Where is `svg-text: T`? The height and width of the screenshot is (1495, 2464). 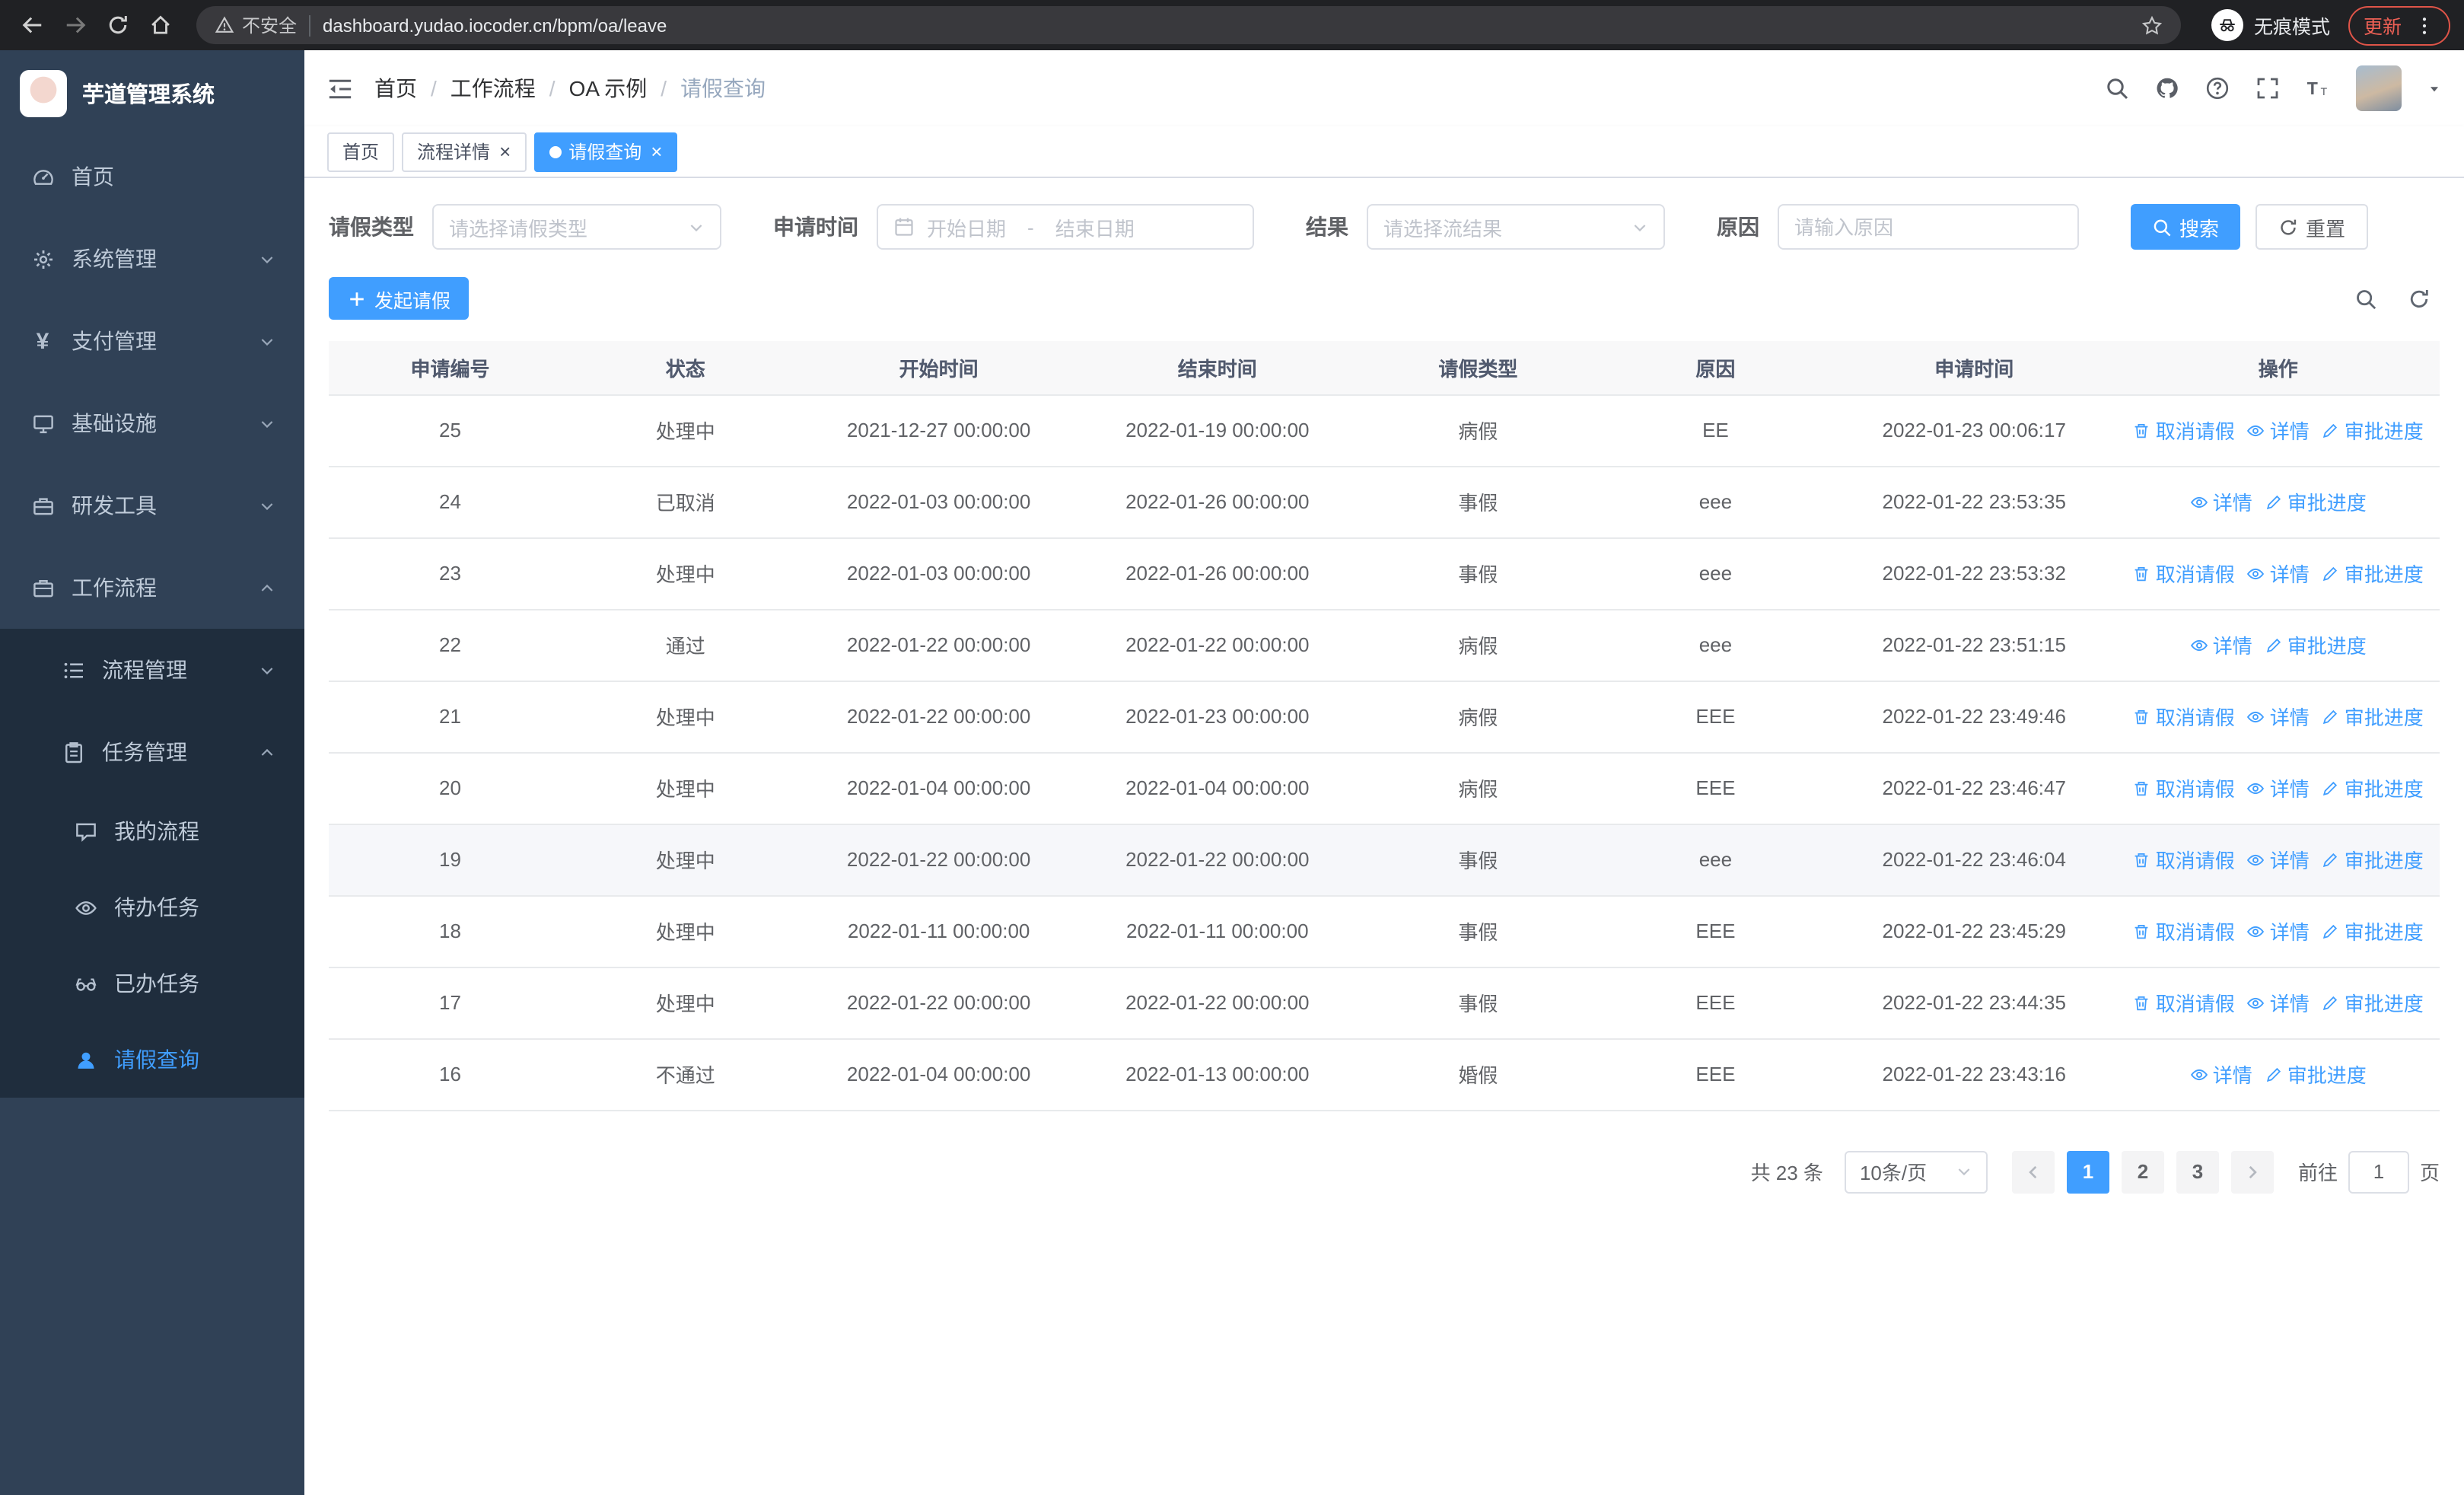
svg-text: T is located at coordinates (2324, 92).